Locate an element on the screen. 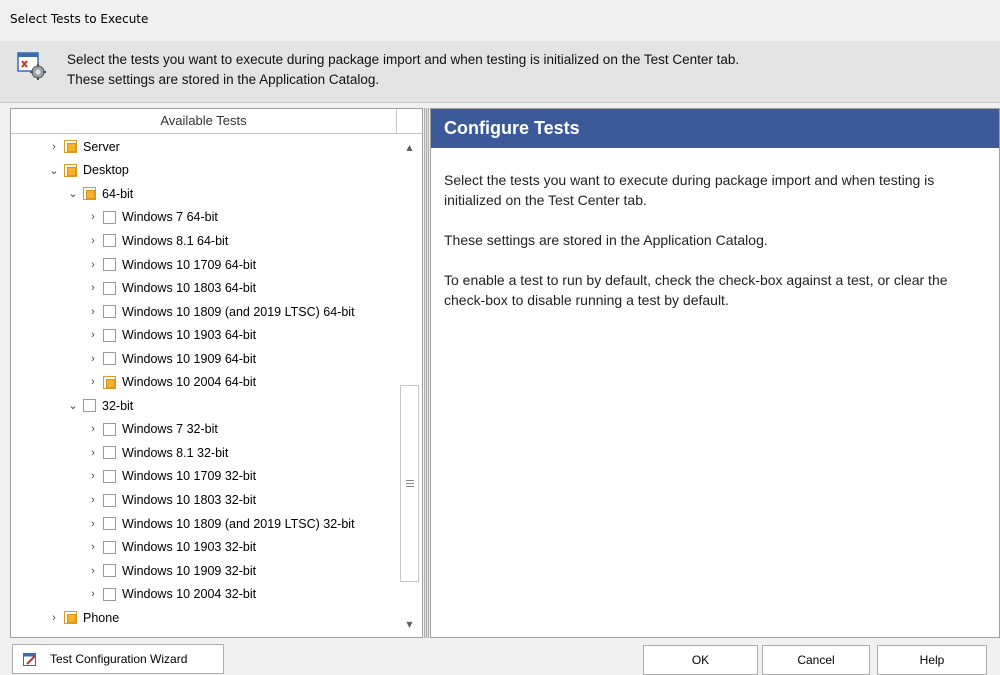 This screenshot has height=675, width=1000. scroll-thumb is located at coordinates (409, 483).